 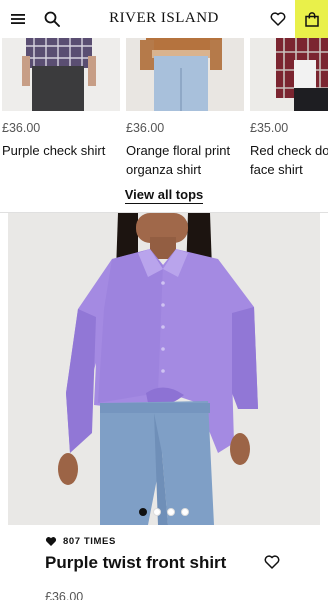 I want to click on wishlist-button, so click(x=278, y=19).